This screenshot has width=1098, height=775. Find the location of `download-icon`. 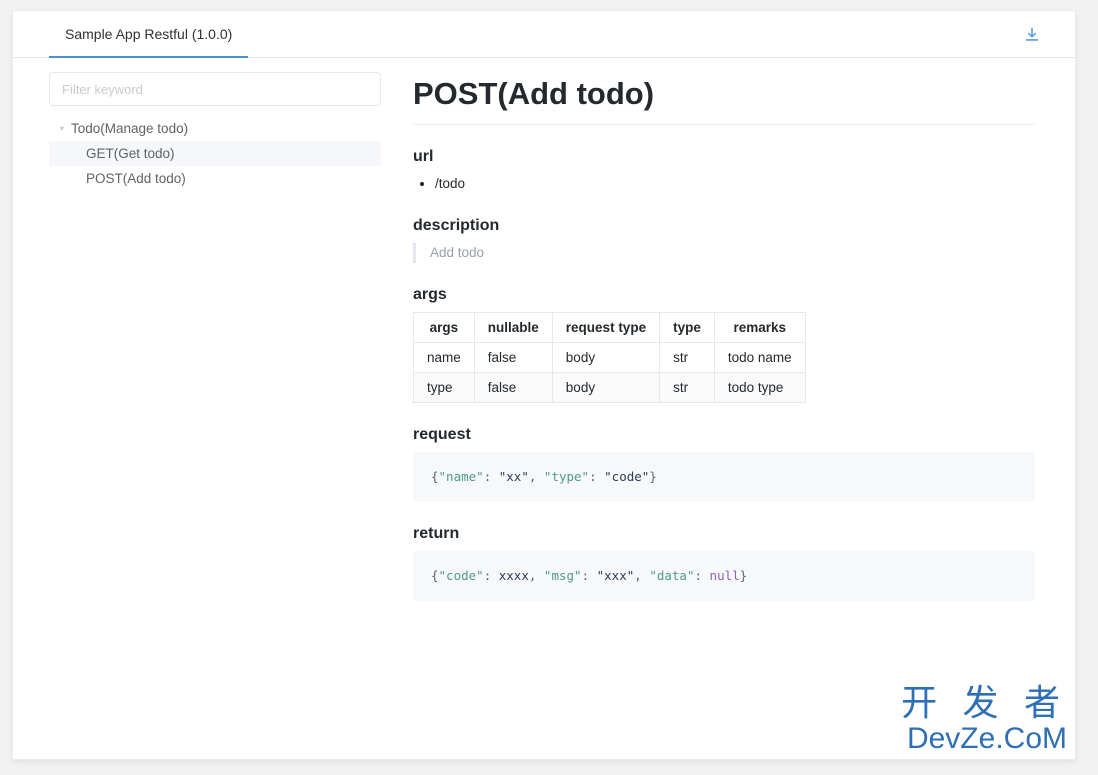

download-icon is located at coordinates (1032, 34).